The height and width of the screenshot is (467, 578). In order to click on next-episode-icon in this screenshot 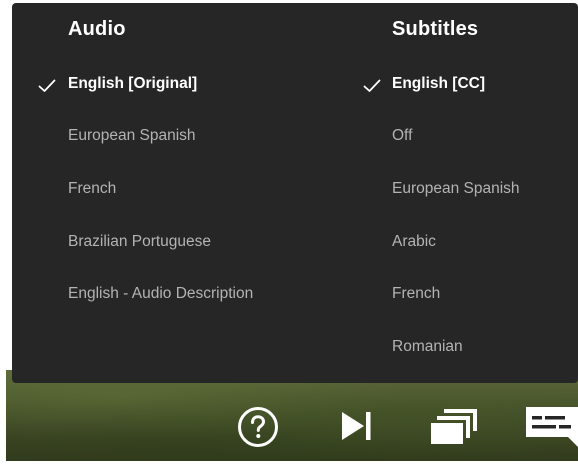, I will do `click(356, 426)`.